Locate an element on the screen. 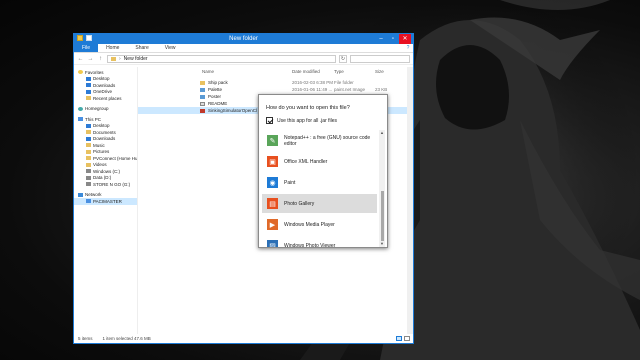 Image resolution: width=640 pixels, height=360 pixels. up-button: ↑ is located at coordinates (100, 59).